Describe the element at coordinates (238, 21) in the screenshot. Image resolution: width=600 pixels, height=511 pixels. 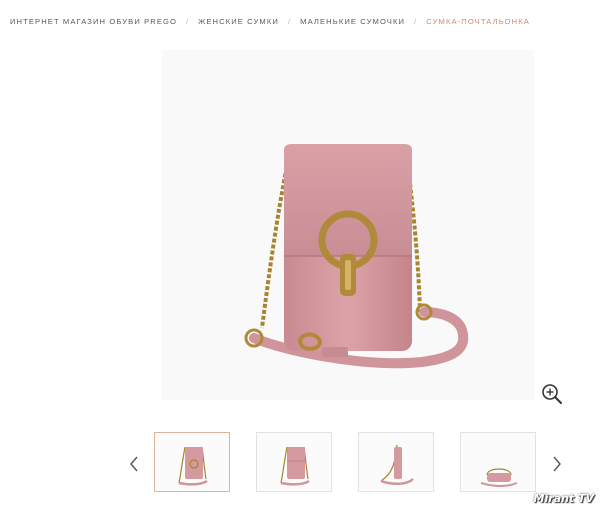
I see `breadcrumb-womens-bags: ЖЕНСКИЕ СУМКИ` at that location.